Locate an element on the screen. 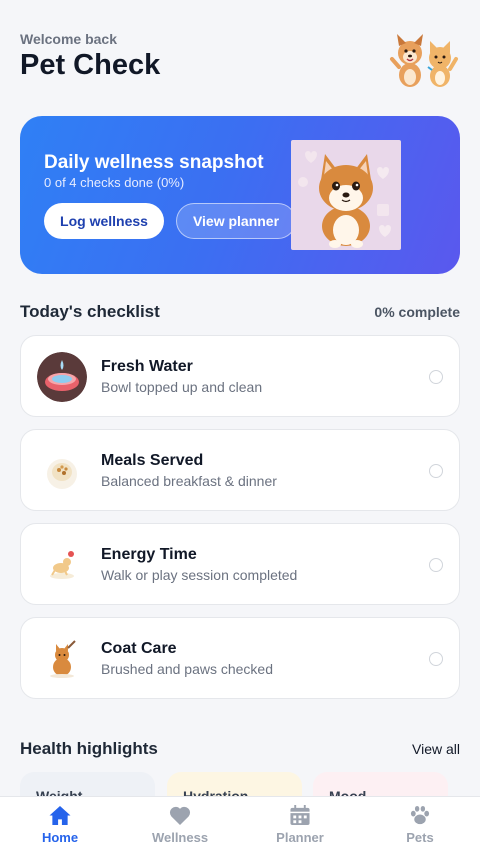 The width and height of the screenshot is (480, 844). tab-planner: Planner is located at coordinates (300, 820).